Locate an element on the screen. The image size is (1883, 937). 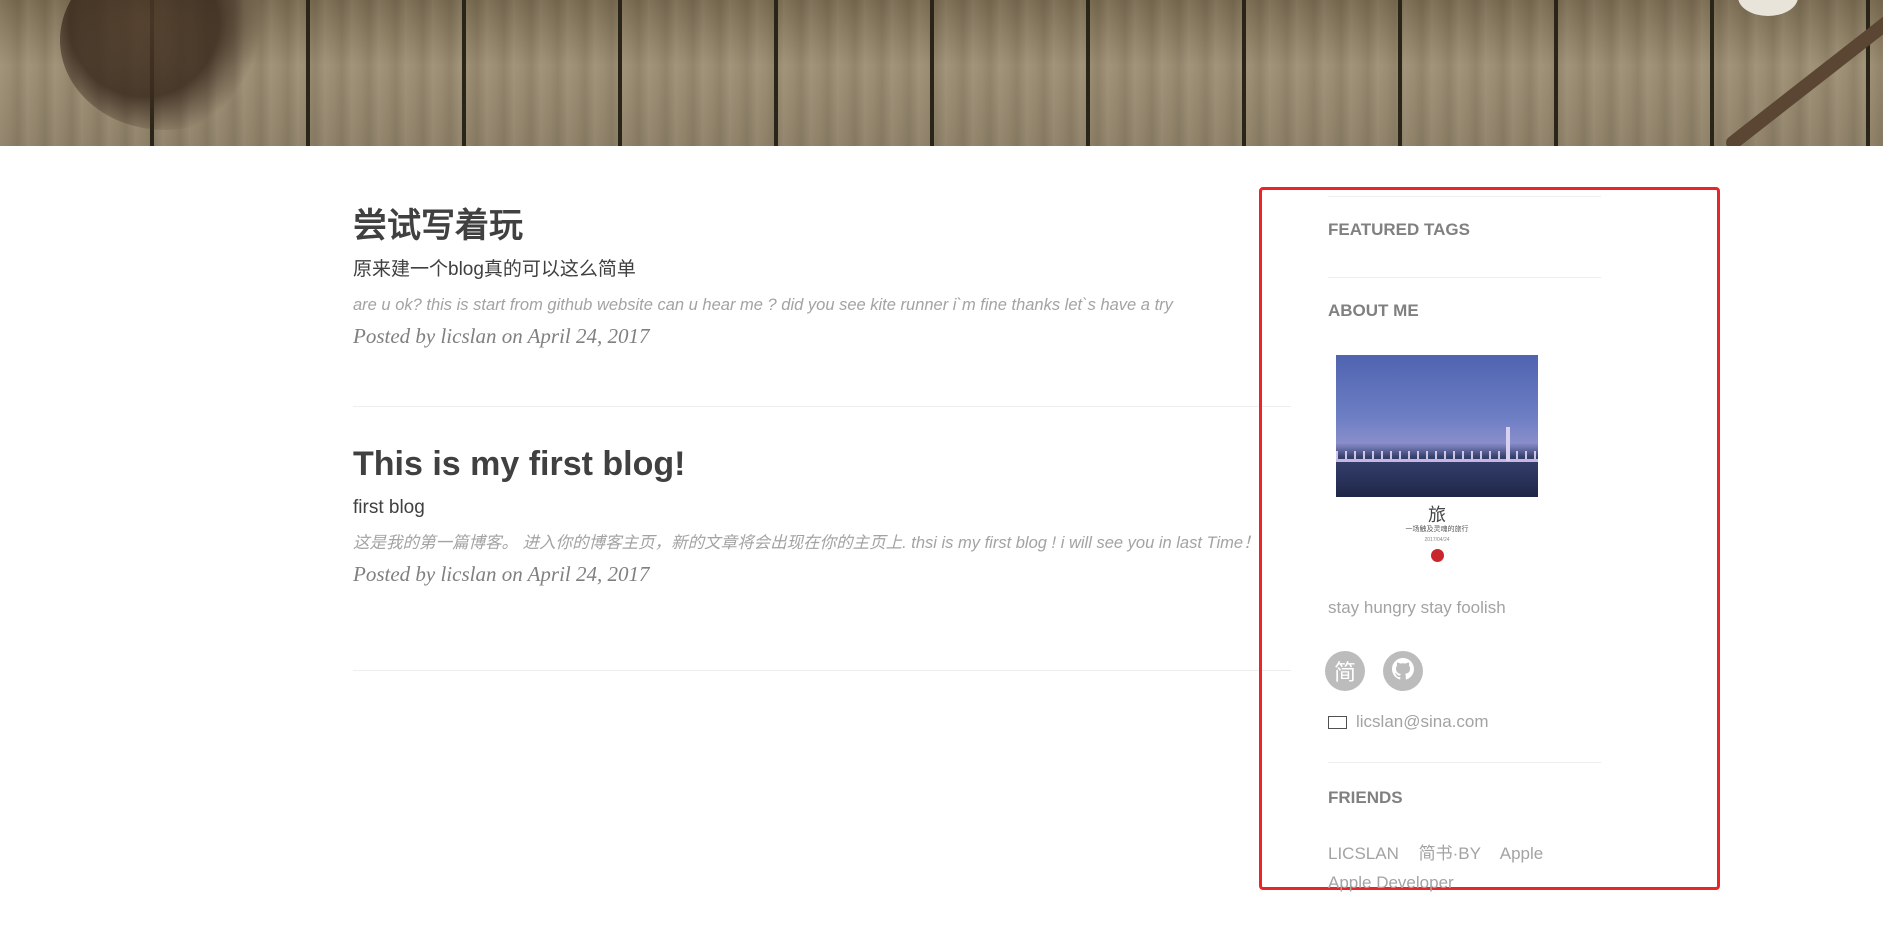
pinecone-decoration is located at coordinates (165, 65).